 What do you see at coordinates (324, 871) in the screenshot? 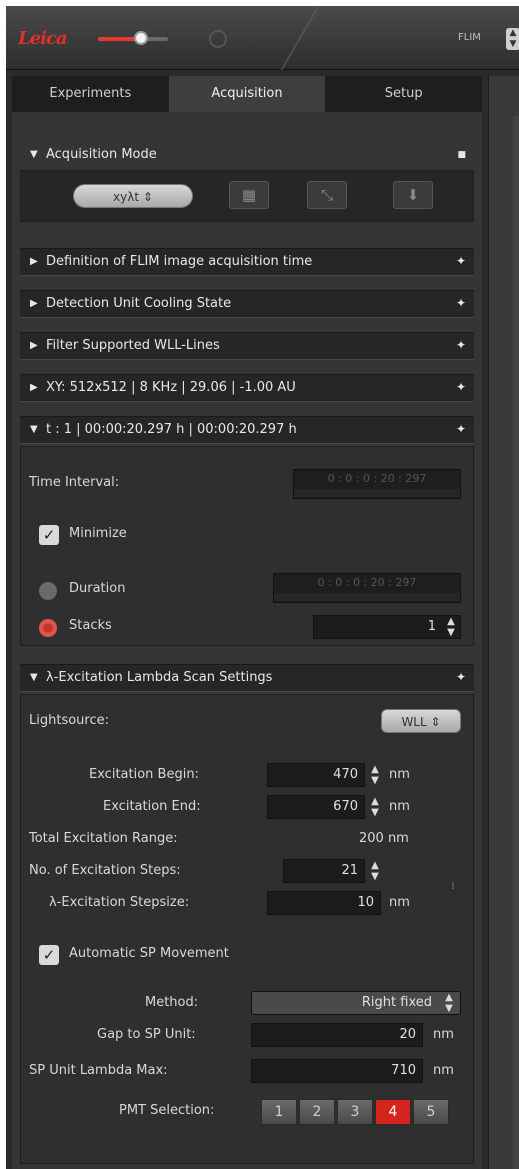
I see `excitation-steps-field: 21` at bounding box center [324, 871].